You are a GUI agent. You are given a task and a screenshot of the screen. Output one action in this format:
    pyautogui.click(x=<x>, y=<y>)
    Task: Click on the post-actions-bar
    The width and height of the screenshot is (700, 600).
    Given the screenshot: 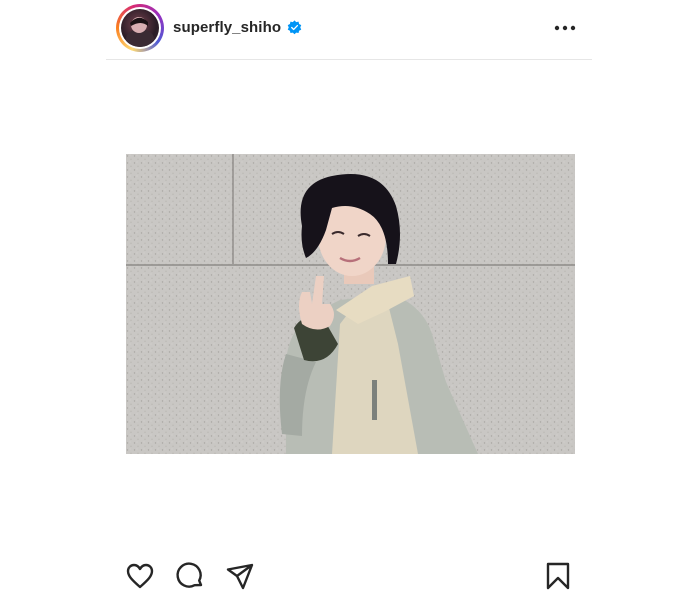 What is the action you would take?
    pyautogui.click(x=349, y=578)
    